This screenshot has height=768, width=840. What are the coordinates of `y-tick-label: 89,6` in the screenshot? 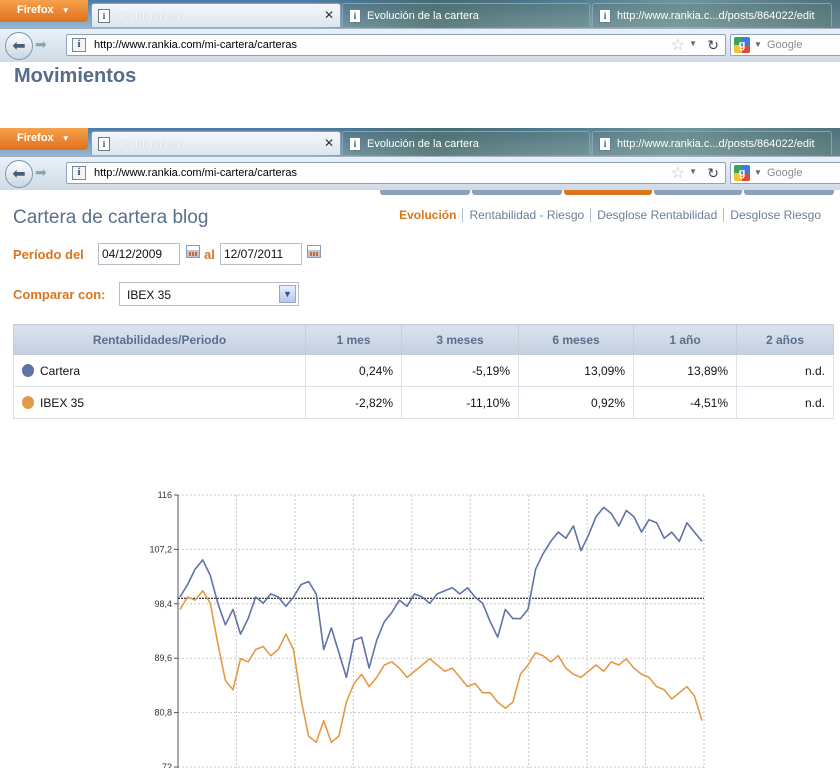 It's located at (163, 658).